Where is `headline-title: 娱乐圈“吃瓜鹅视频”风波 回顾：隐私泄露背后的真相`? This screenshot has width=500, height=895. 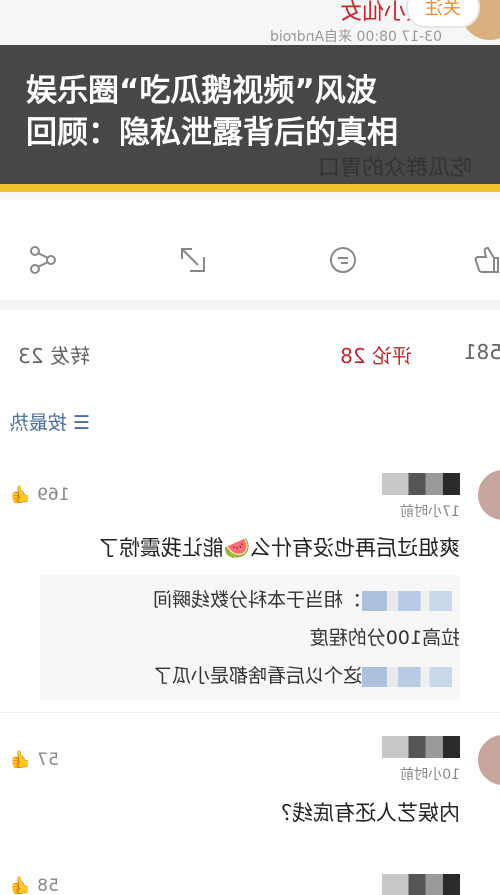 headline-title: 娱乐圈“吃瓜鹅视频”风波 回顾：隐私泄露背后的真相 is located at coordinates (256, 112).